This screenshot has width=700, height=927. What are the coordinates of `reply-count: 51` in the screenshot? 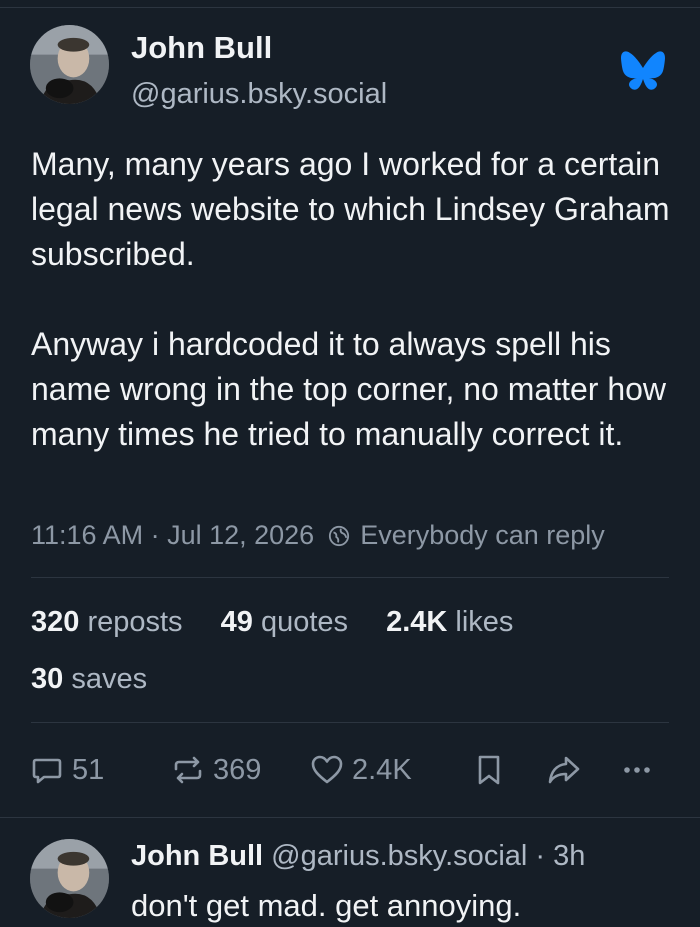 It's located at (88, 769).